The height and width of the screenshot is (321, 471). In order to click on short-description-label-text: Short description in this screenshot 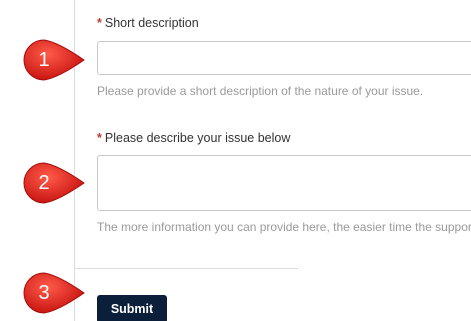, I will do `click(151, 23)`.